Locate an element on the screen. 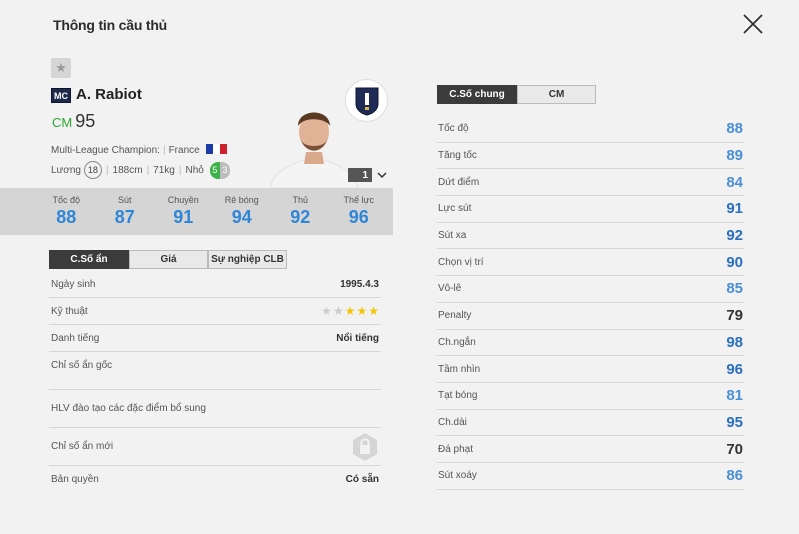  attribute-label: Dứt điểm is located at coordinates (459, 182).